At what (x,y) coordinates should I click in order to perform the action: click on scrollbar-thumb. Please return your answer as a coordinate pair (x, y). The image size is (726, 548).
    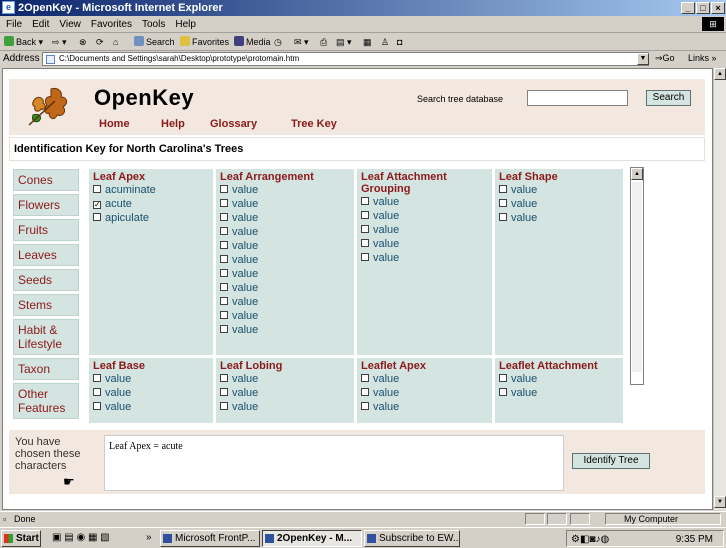
    Looking at the image, I should click on (637, 277).